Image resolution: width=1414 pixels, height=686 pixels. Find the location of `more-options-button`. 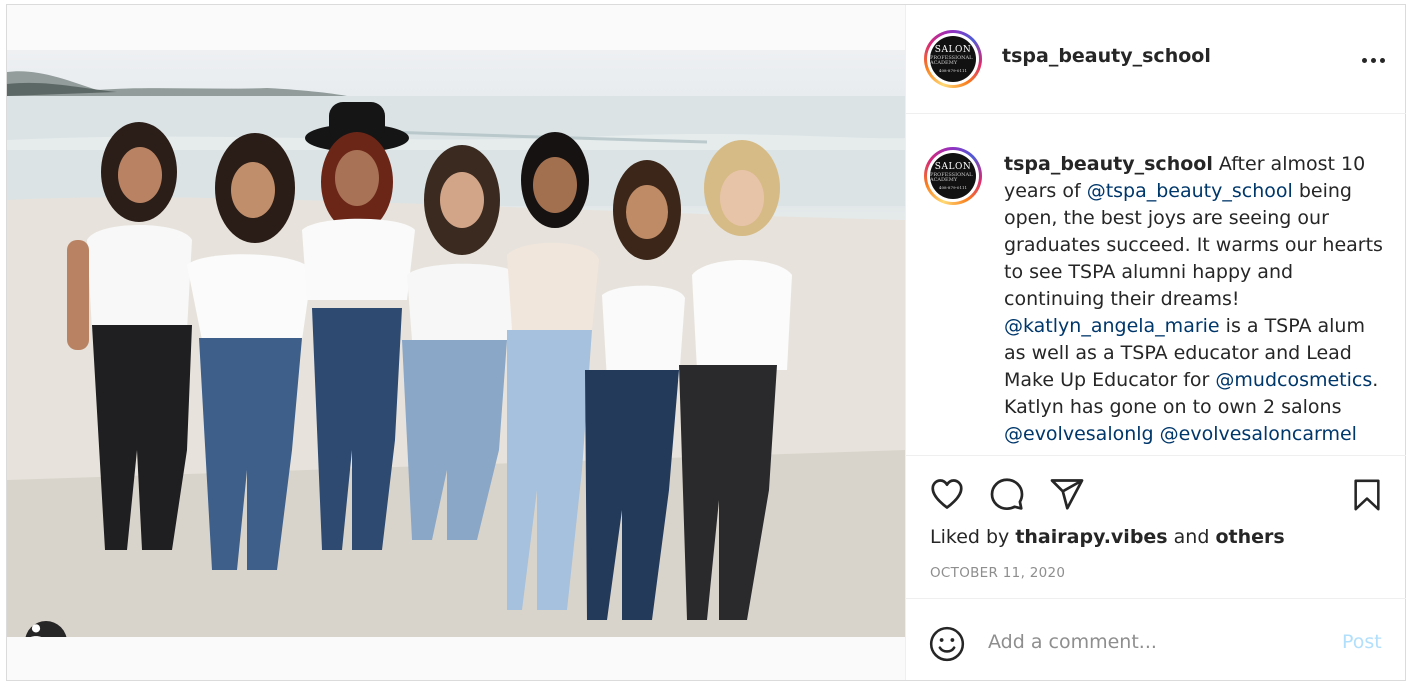

more-options-button is located at coordinates (1373, 60).